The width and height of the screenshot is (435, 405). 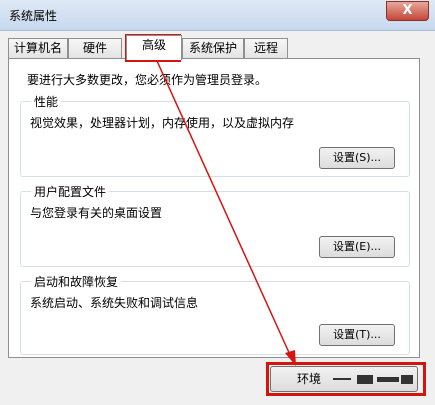 I want to click on tab-system-protection: 系统保护, so click(x=213, y=48).